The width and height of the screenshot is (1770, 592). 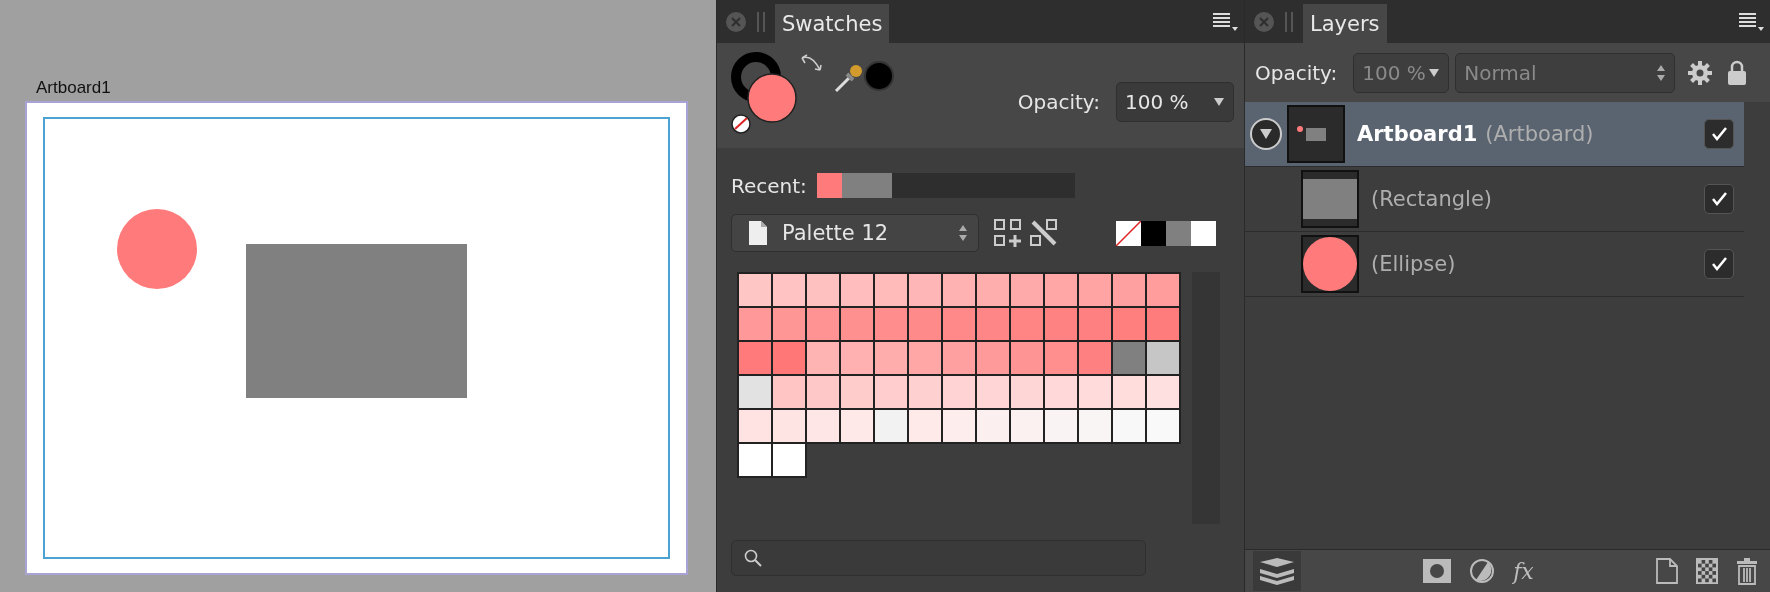 I want to click on panel-tab: Layers, so click(x=1345, y=23).